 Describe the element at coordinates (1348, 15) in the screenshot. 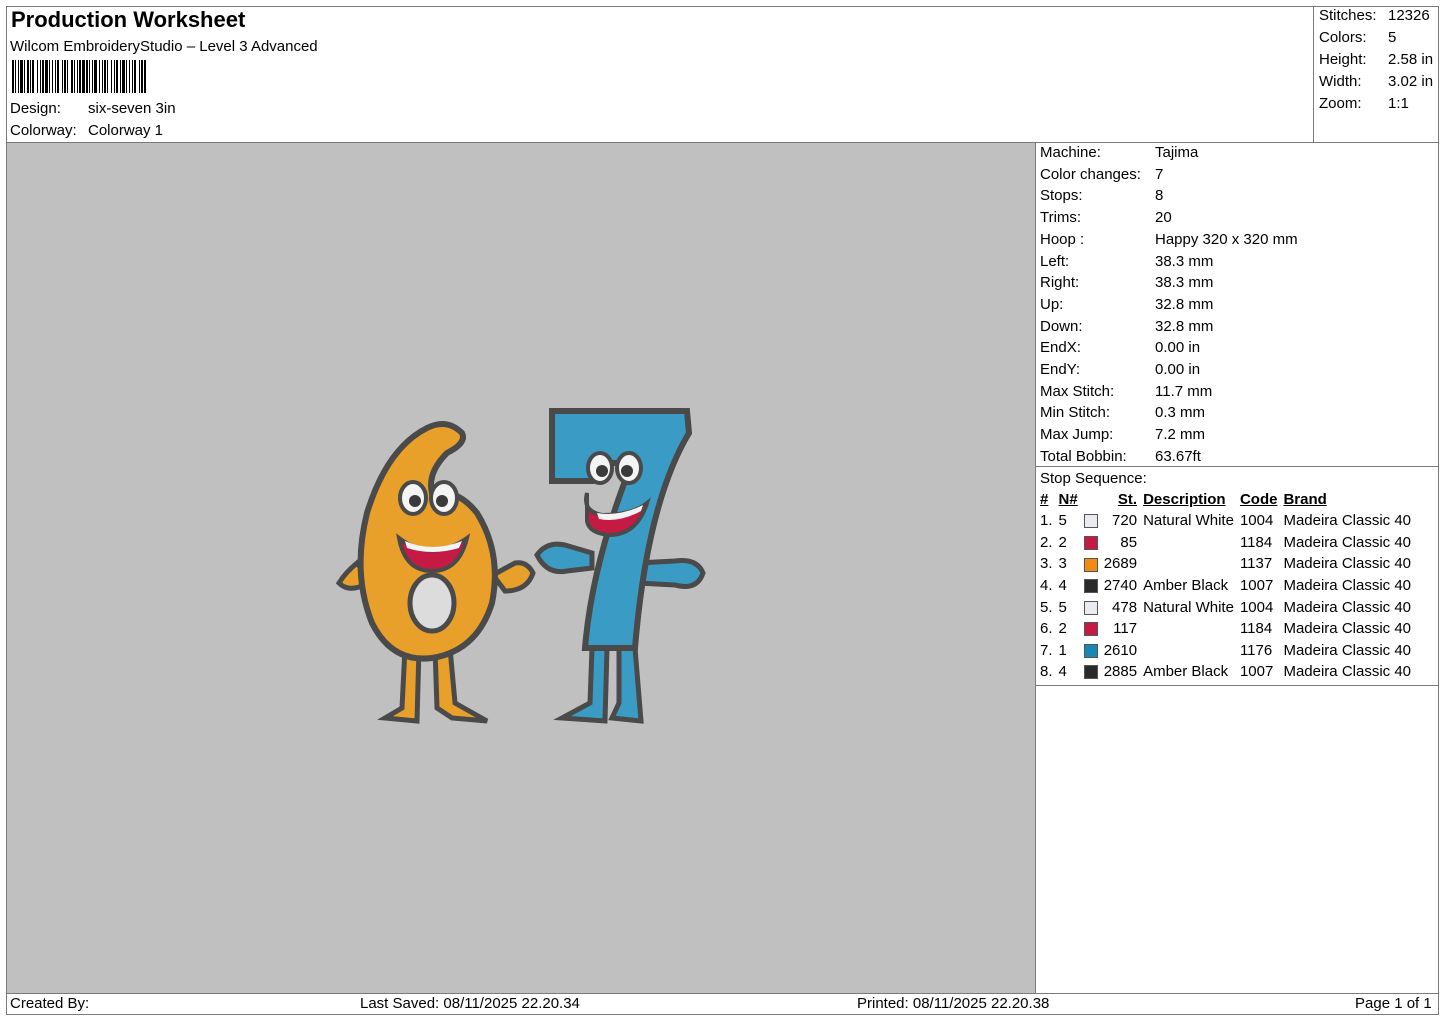

I see `stitches-label: Stitches:` at that location.